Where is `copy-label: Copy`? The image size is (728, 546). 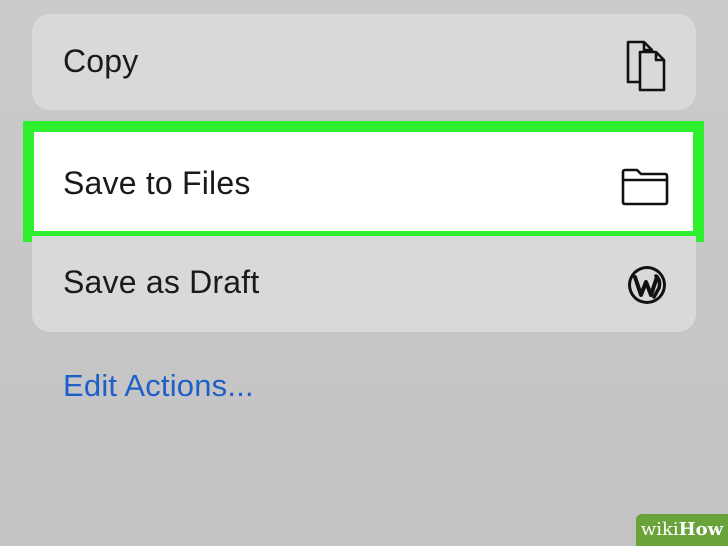
copy-label: Copy is located at coordinates (101, 61).